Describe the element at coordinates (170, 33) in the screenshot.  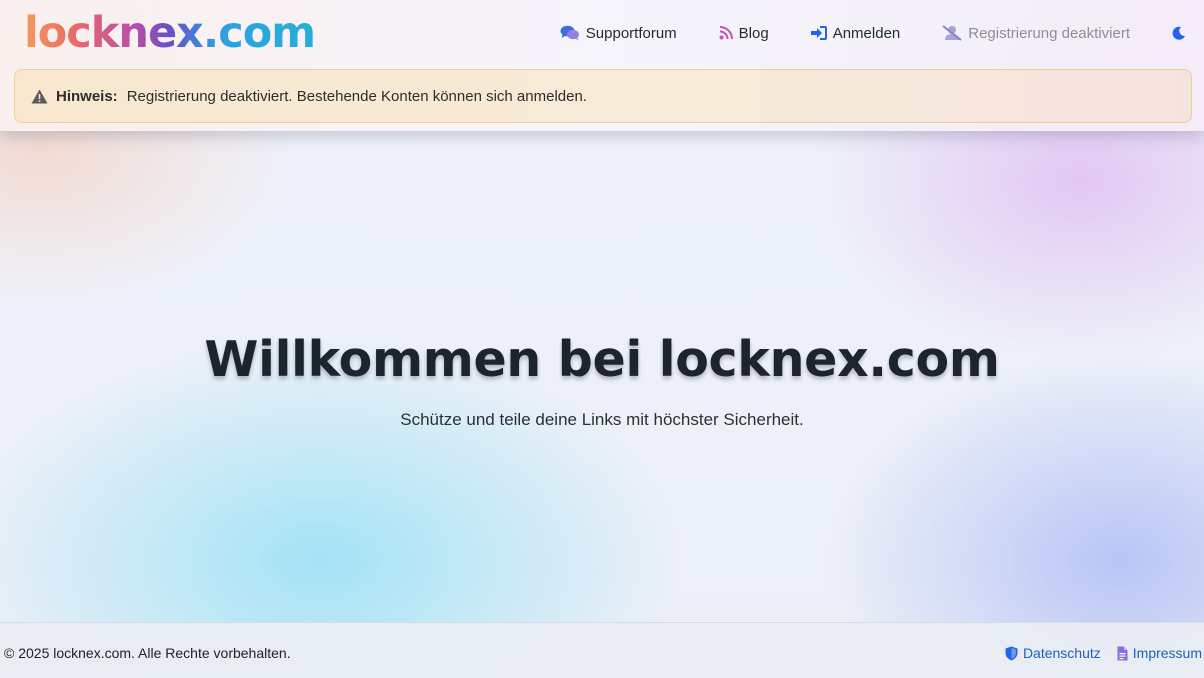
I see `site-logo: locknex.com` at that location.